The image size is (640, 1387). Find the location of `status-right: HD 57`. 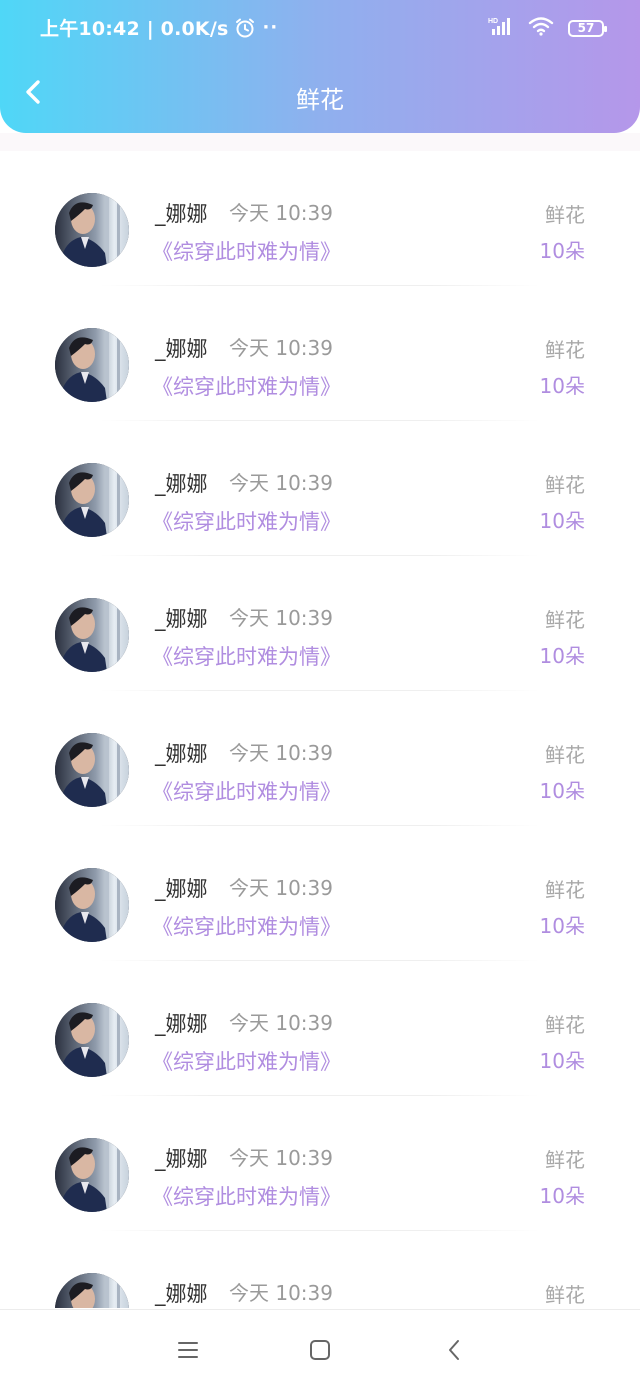

status-right: HD 57 is located at coordinates (547, 28).